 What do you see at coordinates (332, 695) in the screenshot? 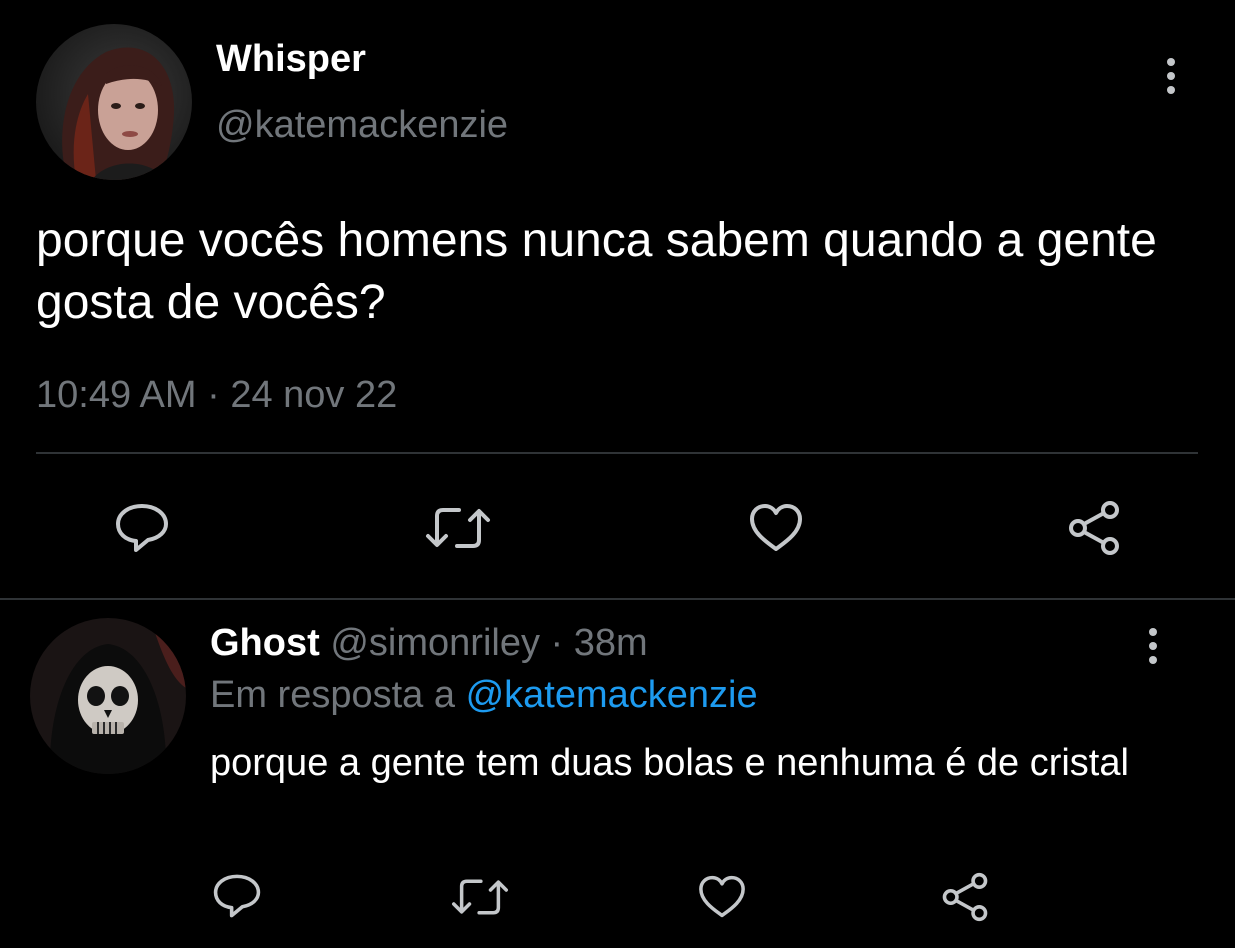
I see `reply-prefix: Em resposta a` at bounding box center [332, 695].